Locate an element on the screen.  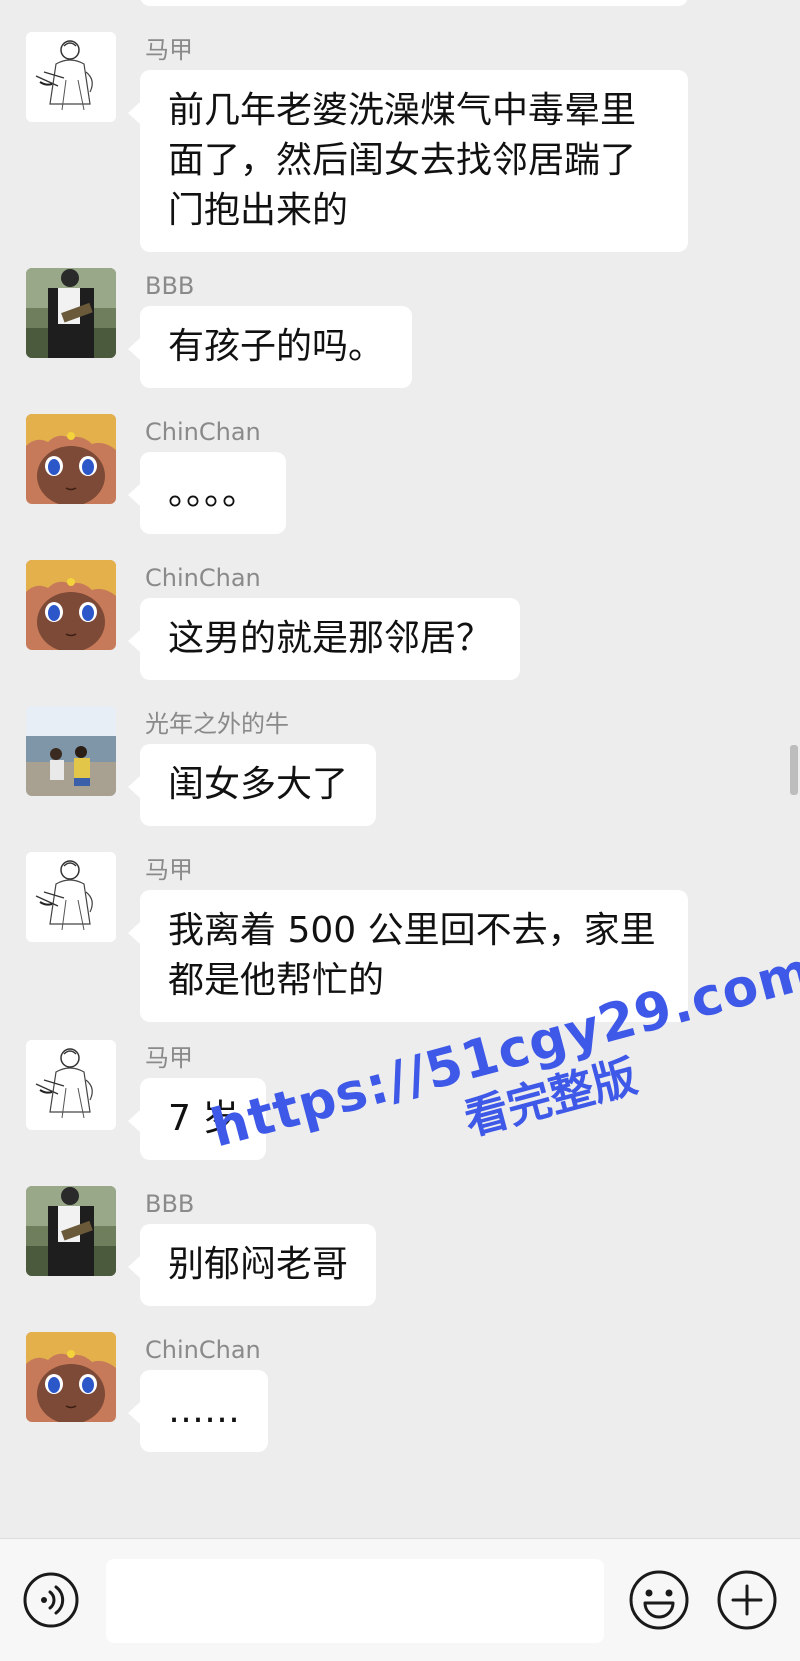
message-bubble: 我离着 500 公里回不去，家里都是他帮忙的 is located at coordinates (408, 956).